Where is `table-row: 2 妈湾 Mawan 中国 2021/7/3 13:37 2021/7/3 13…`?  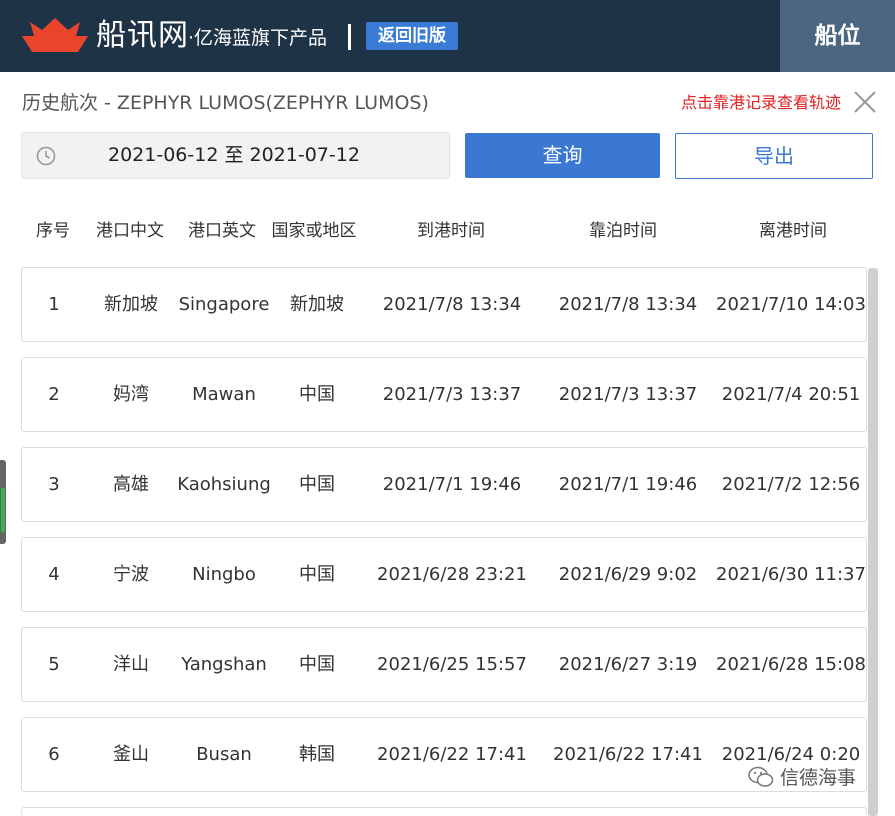 table-row: 2 妈湾 Mawan 中国 2021/7/3 13:37 2021/7/3 13… is located at coordinates (444, 394).